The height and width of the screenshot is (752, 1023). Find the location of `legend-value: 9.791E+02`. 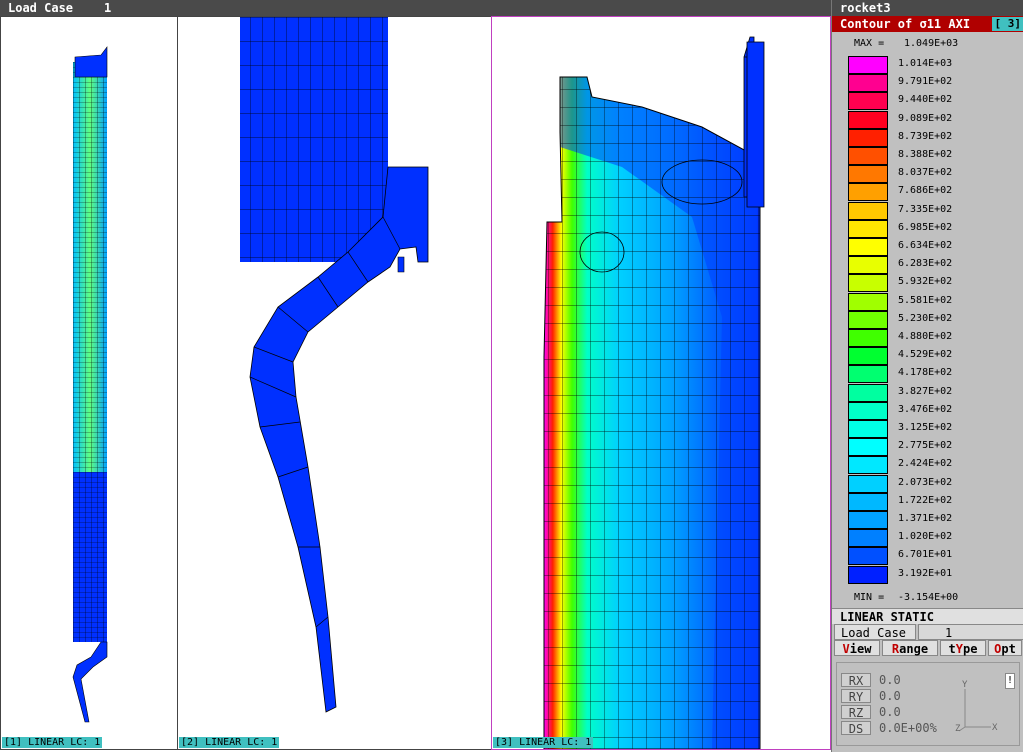

legend-value: 9.791E+02 is located at coordinates (925, 82).